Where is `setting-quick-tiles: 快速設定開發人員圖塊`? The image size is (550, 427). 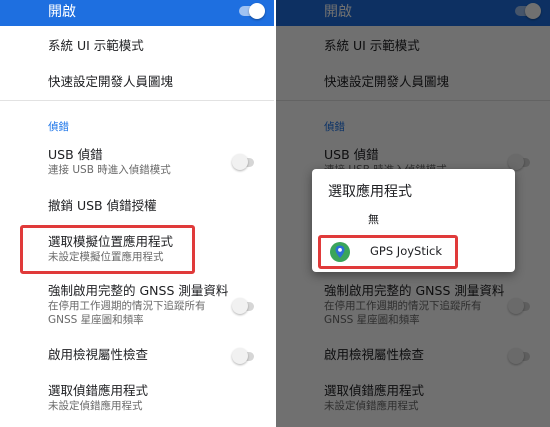 setting-quick-tiles: 快速設定開發人員圖塊 is located at coordinates (110, 82).